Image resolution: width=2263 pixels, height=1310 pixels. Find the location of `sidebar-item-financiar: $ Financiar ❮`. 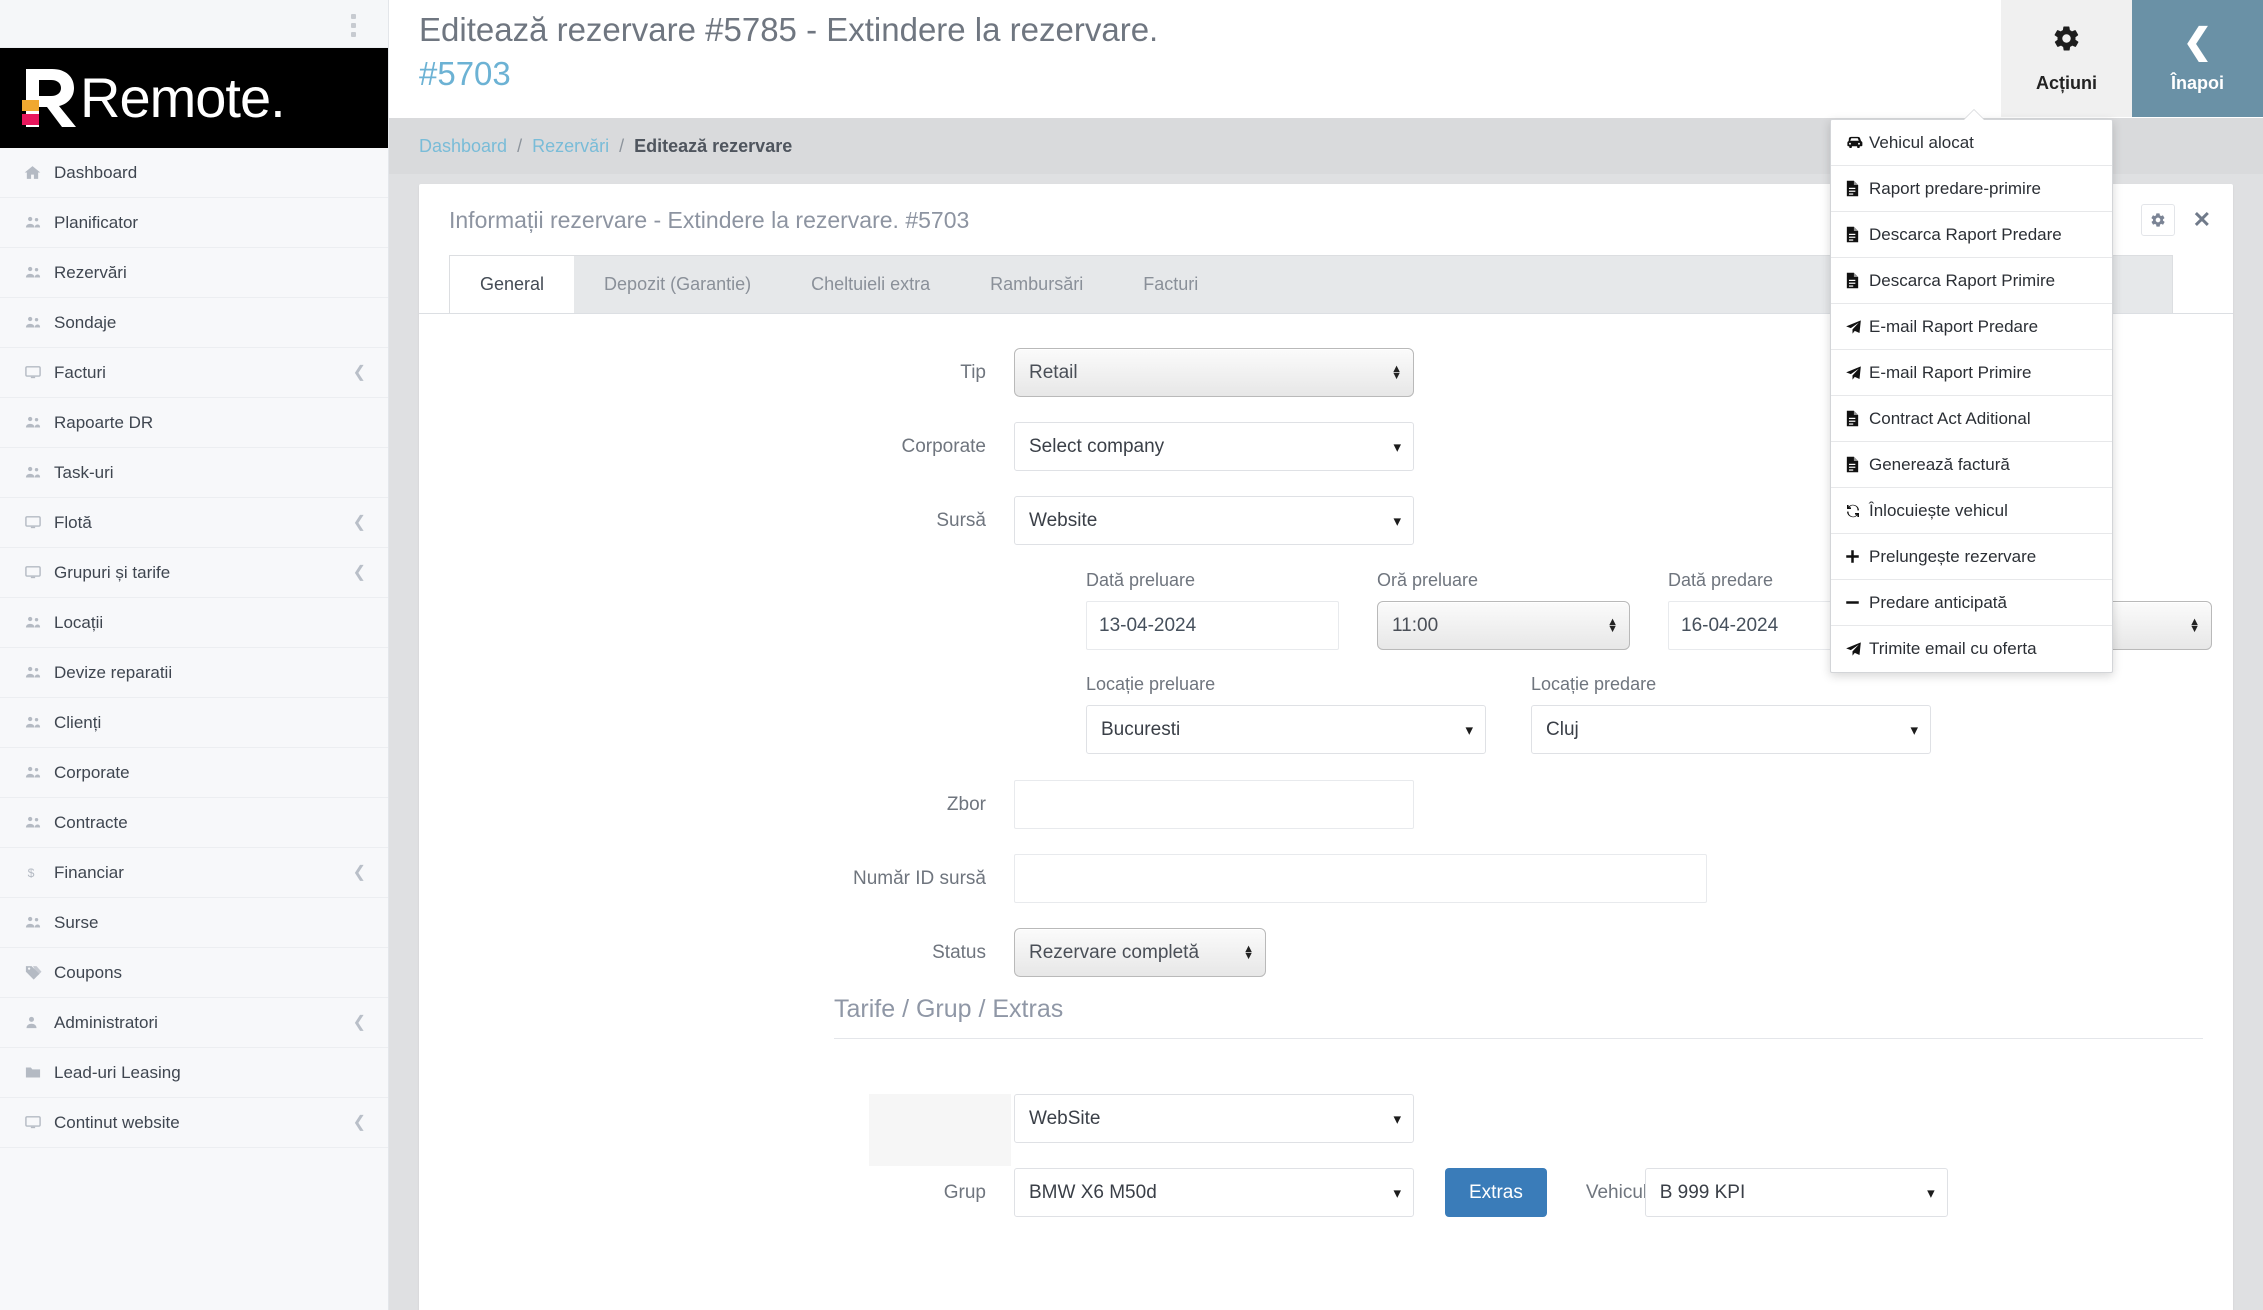

sidebar-item-financiar: $ Financiar ❮ is located at coordinates (194, 873).